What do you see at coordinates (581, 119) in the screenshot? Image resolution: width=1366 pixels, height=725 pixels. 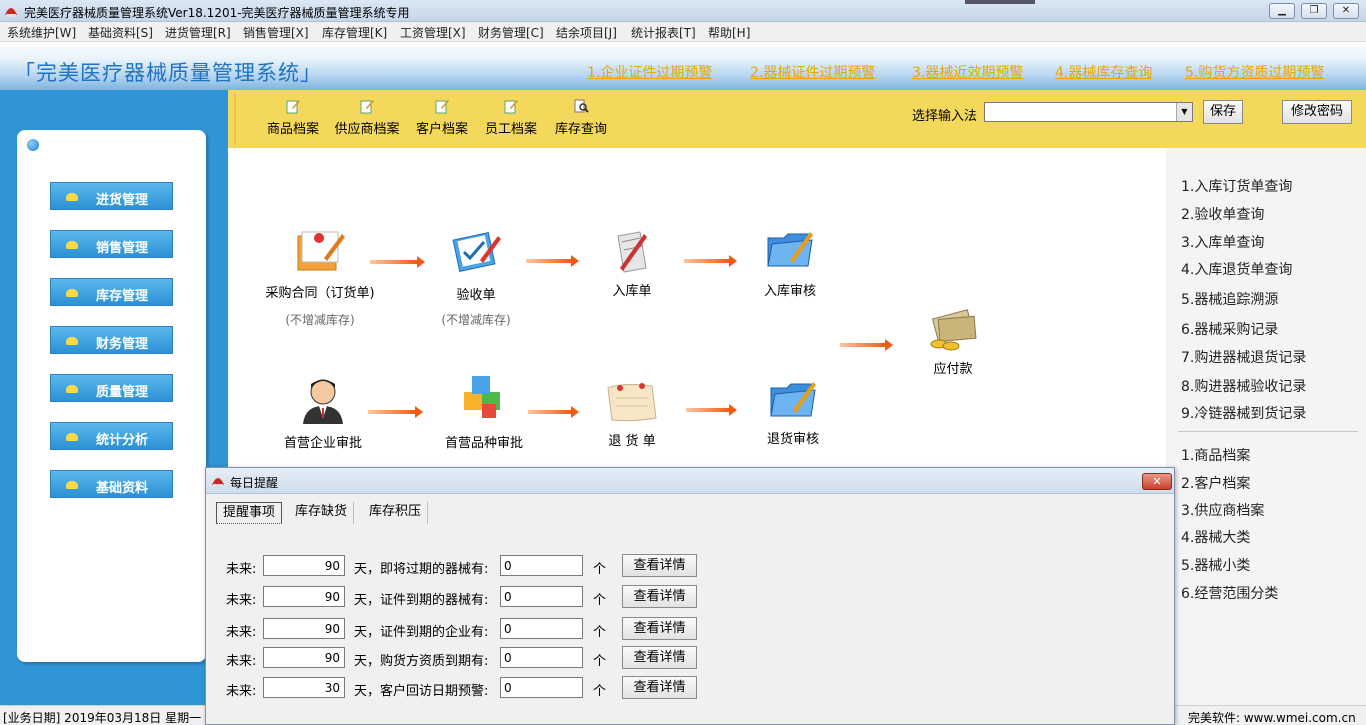 I see `toolbar-stock-query: 库存查询` at bounding box center [581, 119].